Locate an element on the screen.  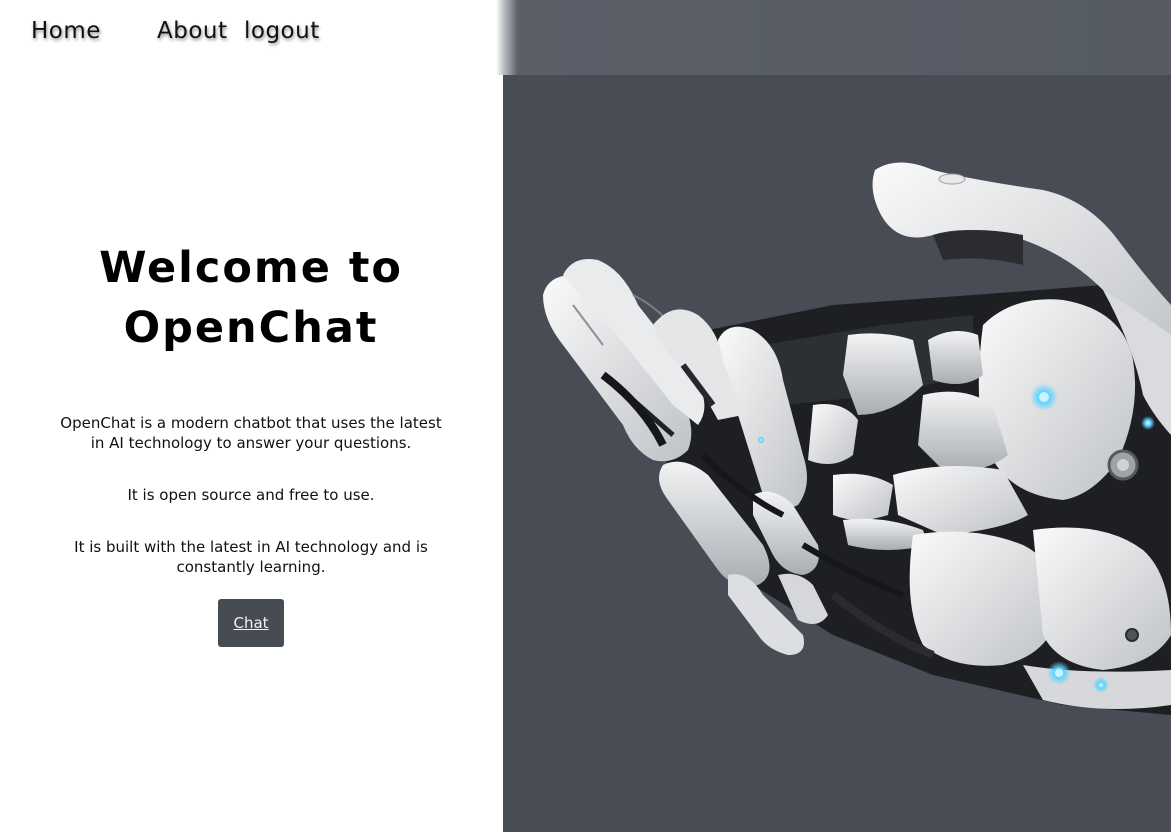
title-line-1: Welcome to is located at coordinates (251, 268).